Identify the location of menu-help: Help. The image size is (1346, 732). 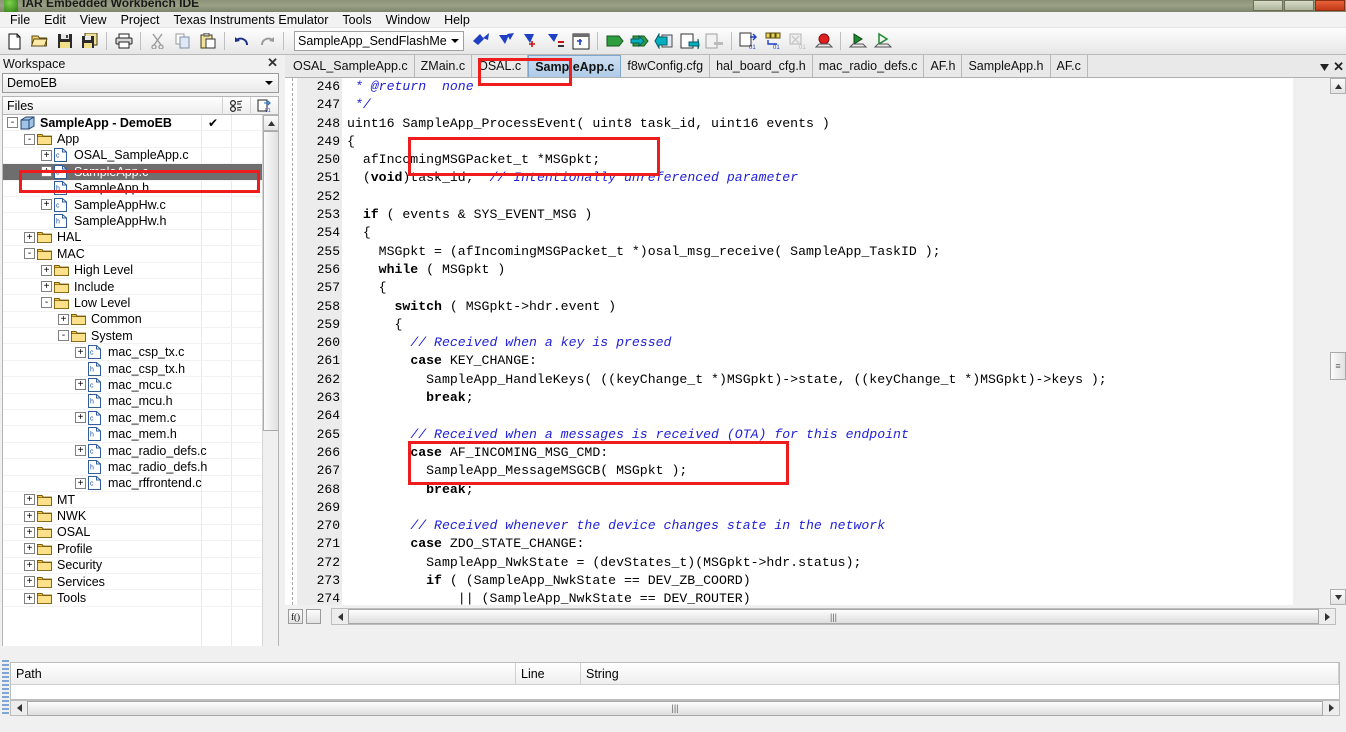
(457, 20).